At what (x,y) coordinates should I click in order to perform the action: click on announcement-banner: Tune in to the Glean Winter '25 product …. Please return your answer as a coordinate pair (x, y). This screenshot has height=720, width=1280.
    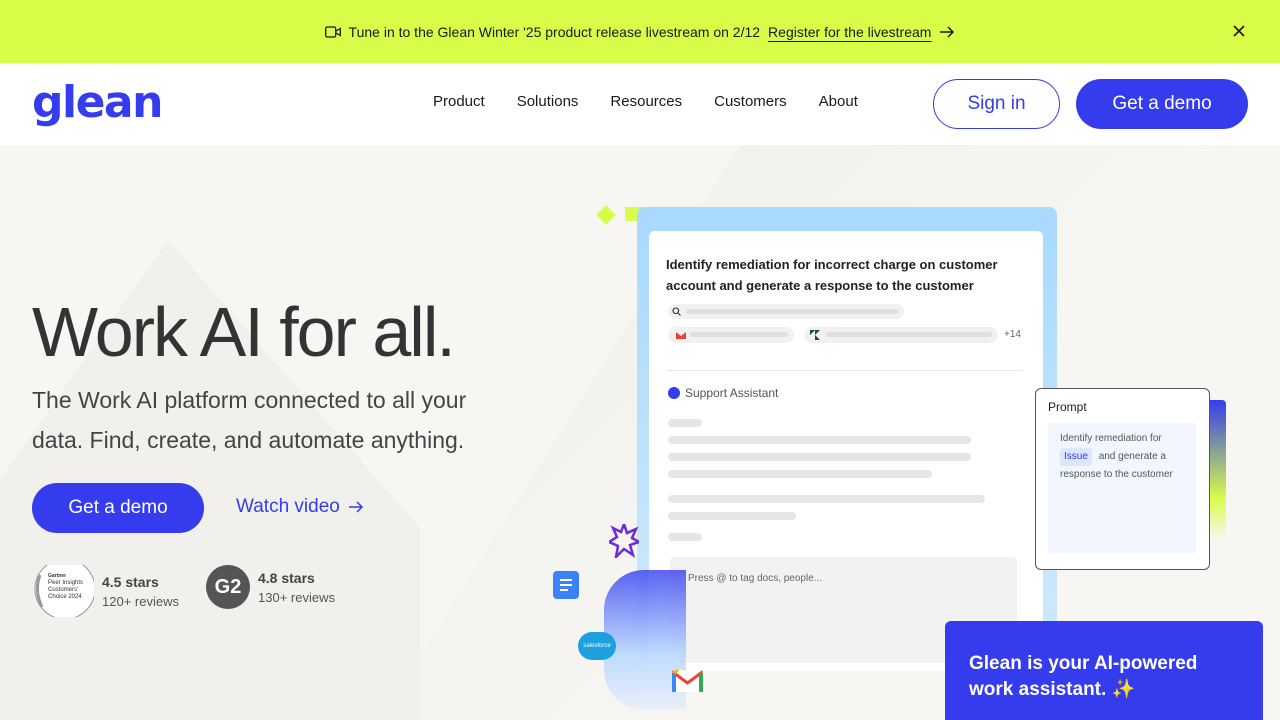
    Looking at the image, I should click on (640, 31).